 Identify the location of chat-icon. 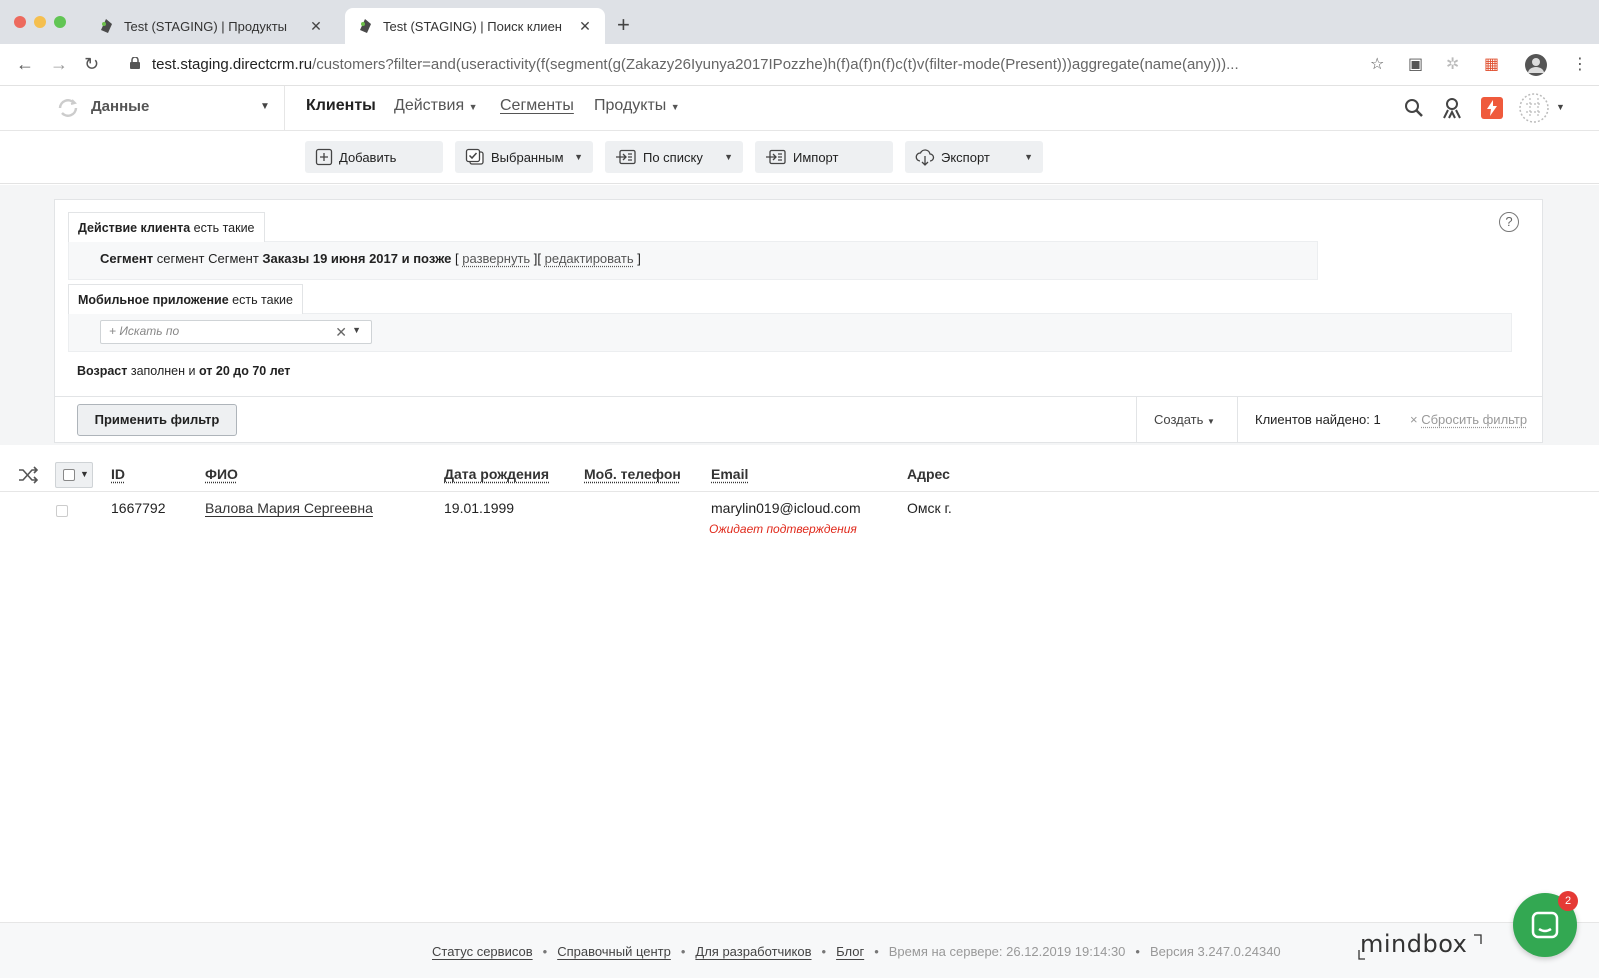
(1545, 925).